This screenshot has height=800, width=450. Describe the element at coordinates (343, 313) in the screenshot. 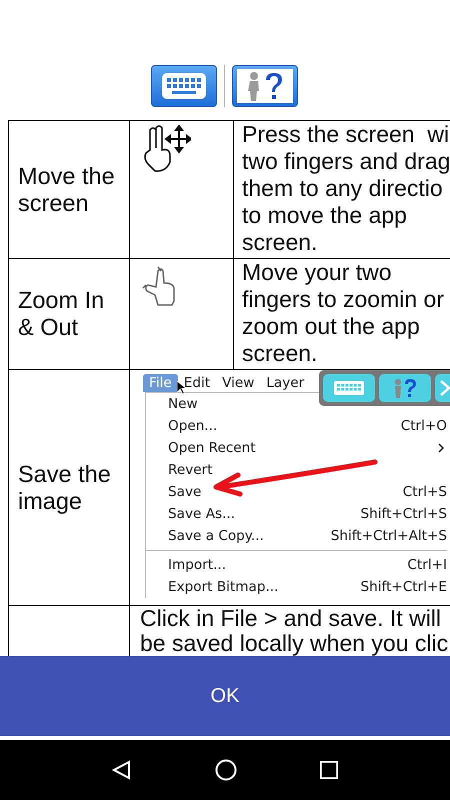

I see `instruction-text: Move your two fingers to zoomin or zoom out the app screen.` at that location.